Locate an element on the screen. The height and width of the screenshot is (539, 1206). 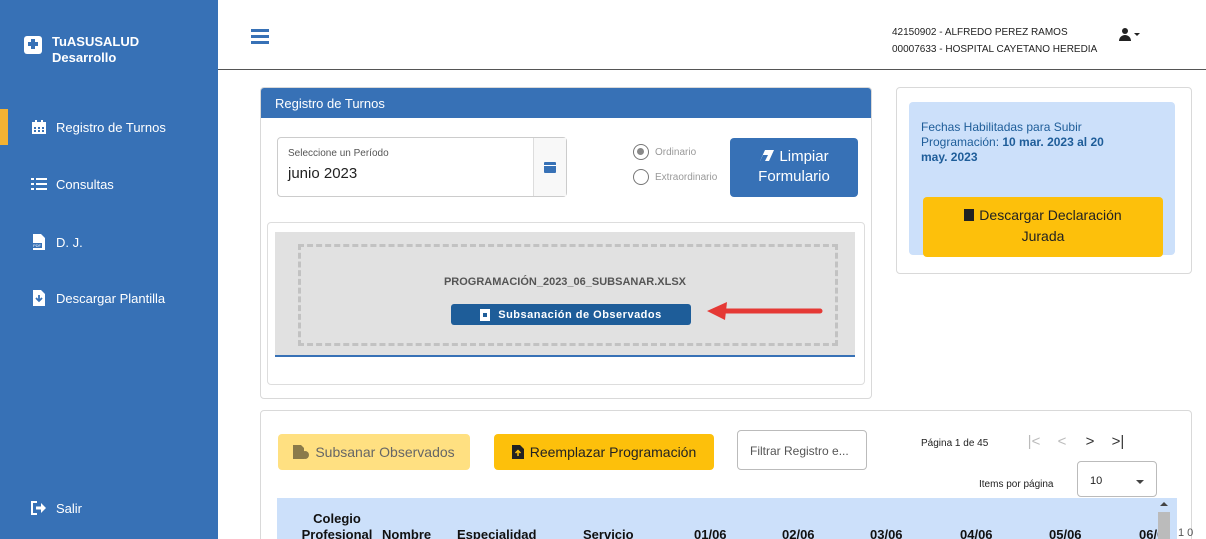
subsanacion-observados-button: Subsanación de Observados is located at coordinates (571, 314).